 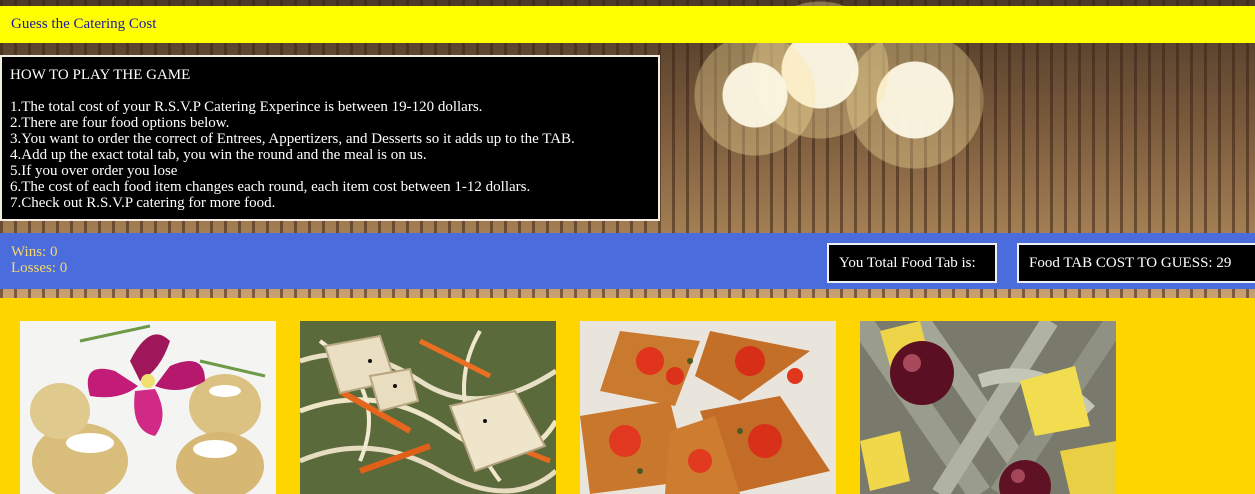 I want to click on losses-count: Losses: 0, so click(x=39, y=268).